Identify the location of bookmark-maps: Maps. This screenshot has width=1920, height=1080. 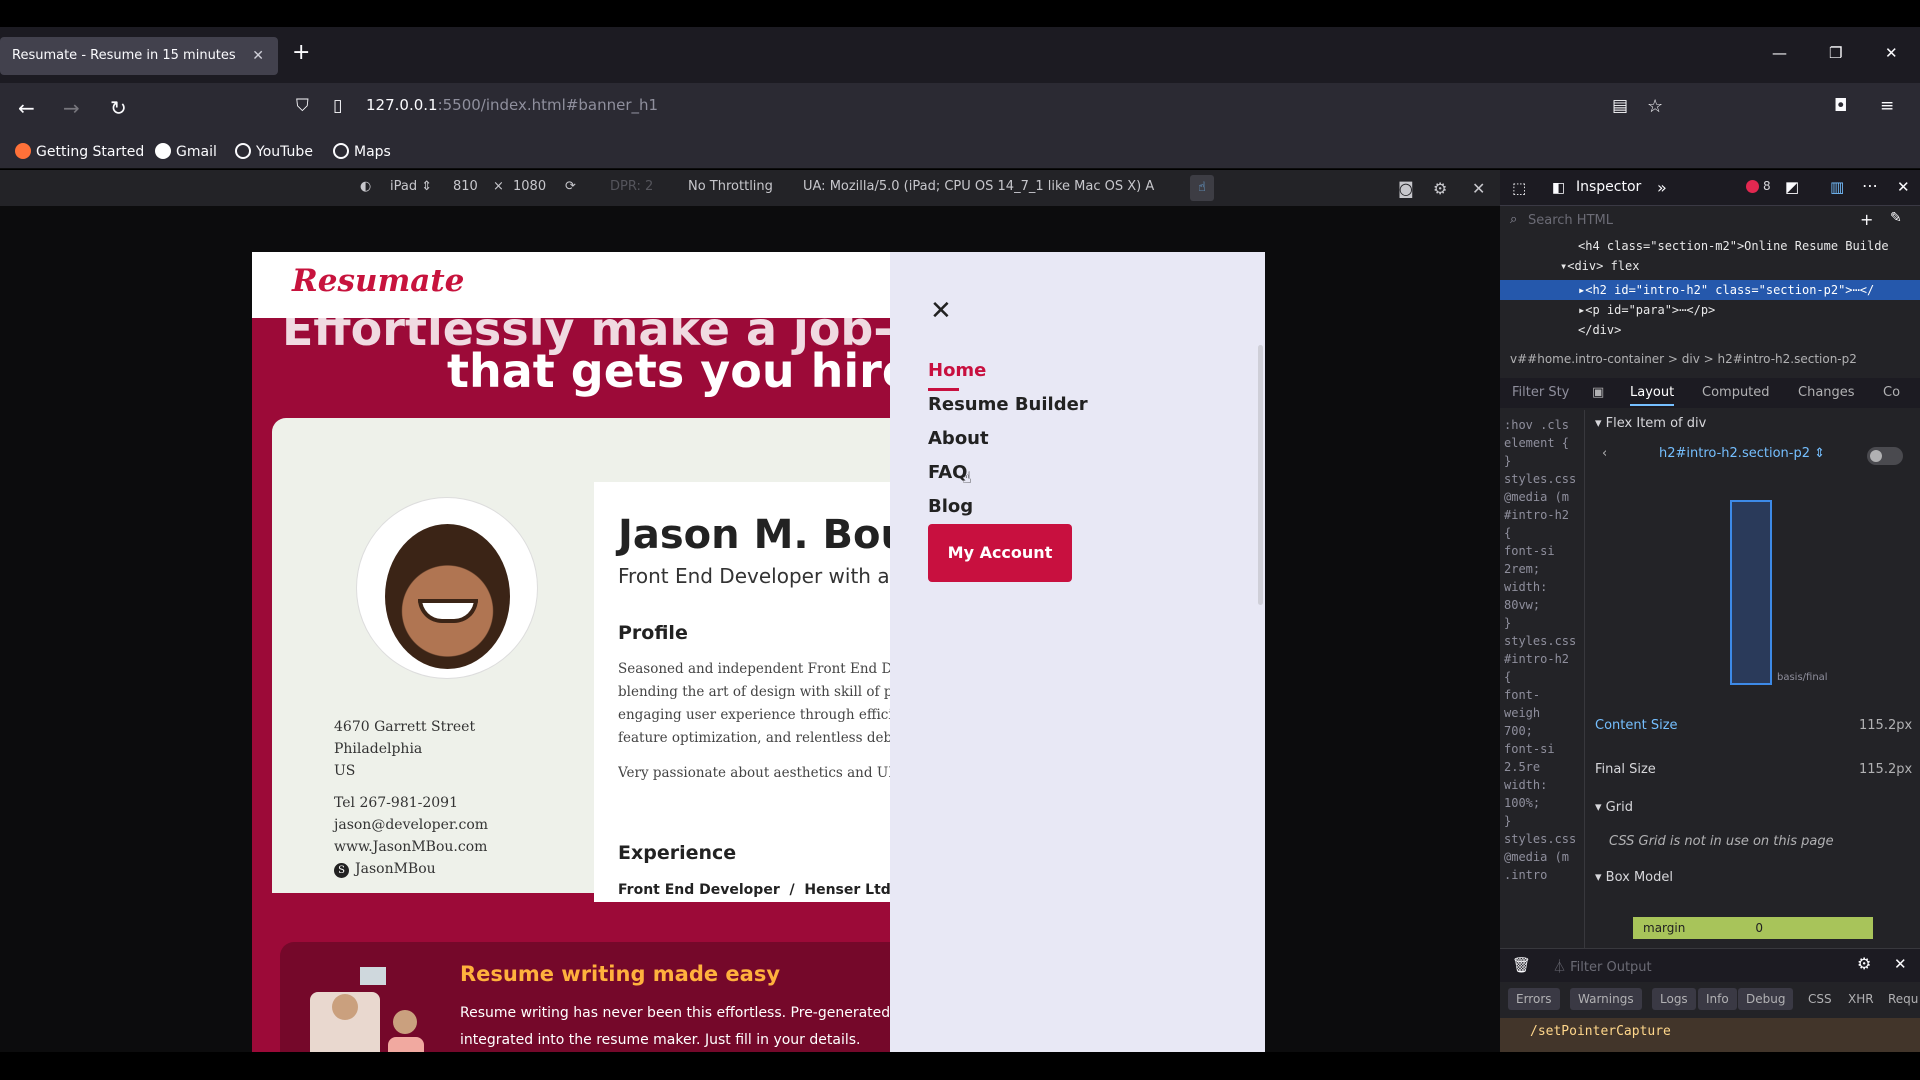
(362, 151).